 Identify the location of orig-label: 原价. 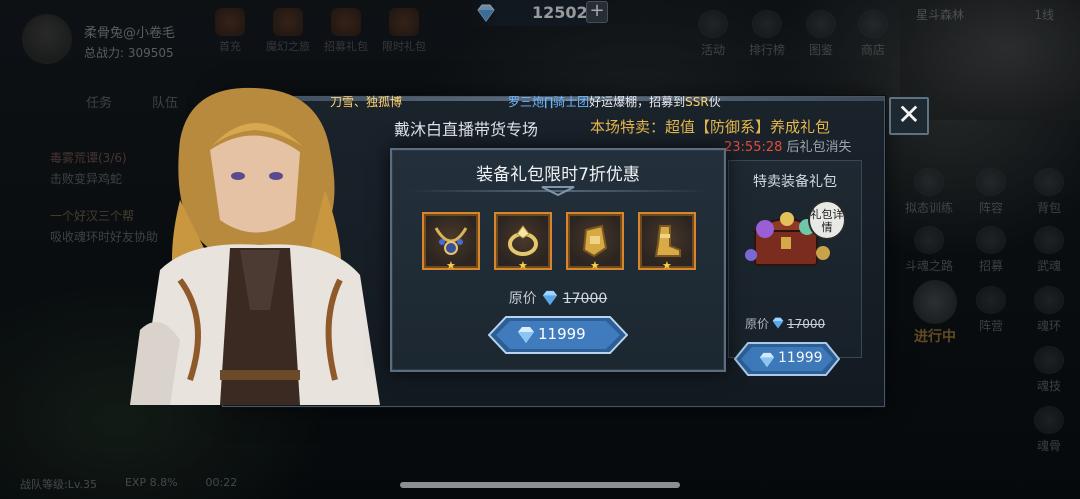
(522, 299).